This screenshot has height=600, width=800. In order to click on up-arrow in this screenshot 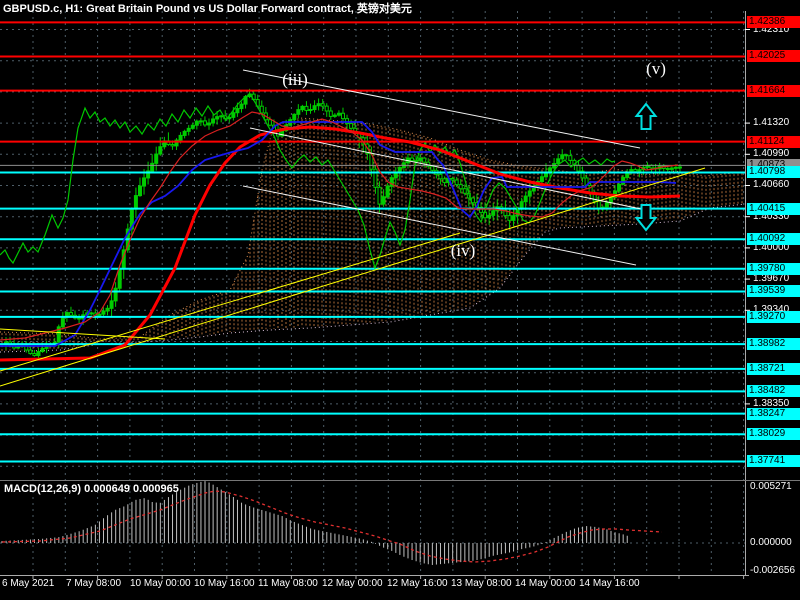, I will do `click(646, 116)`.